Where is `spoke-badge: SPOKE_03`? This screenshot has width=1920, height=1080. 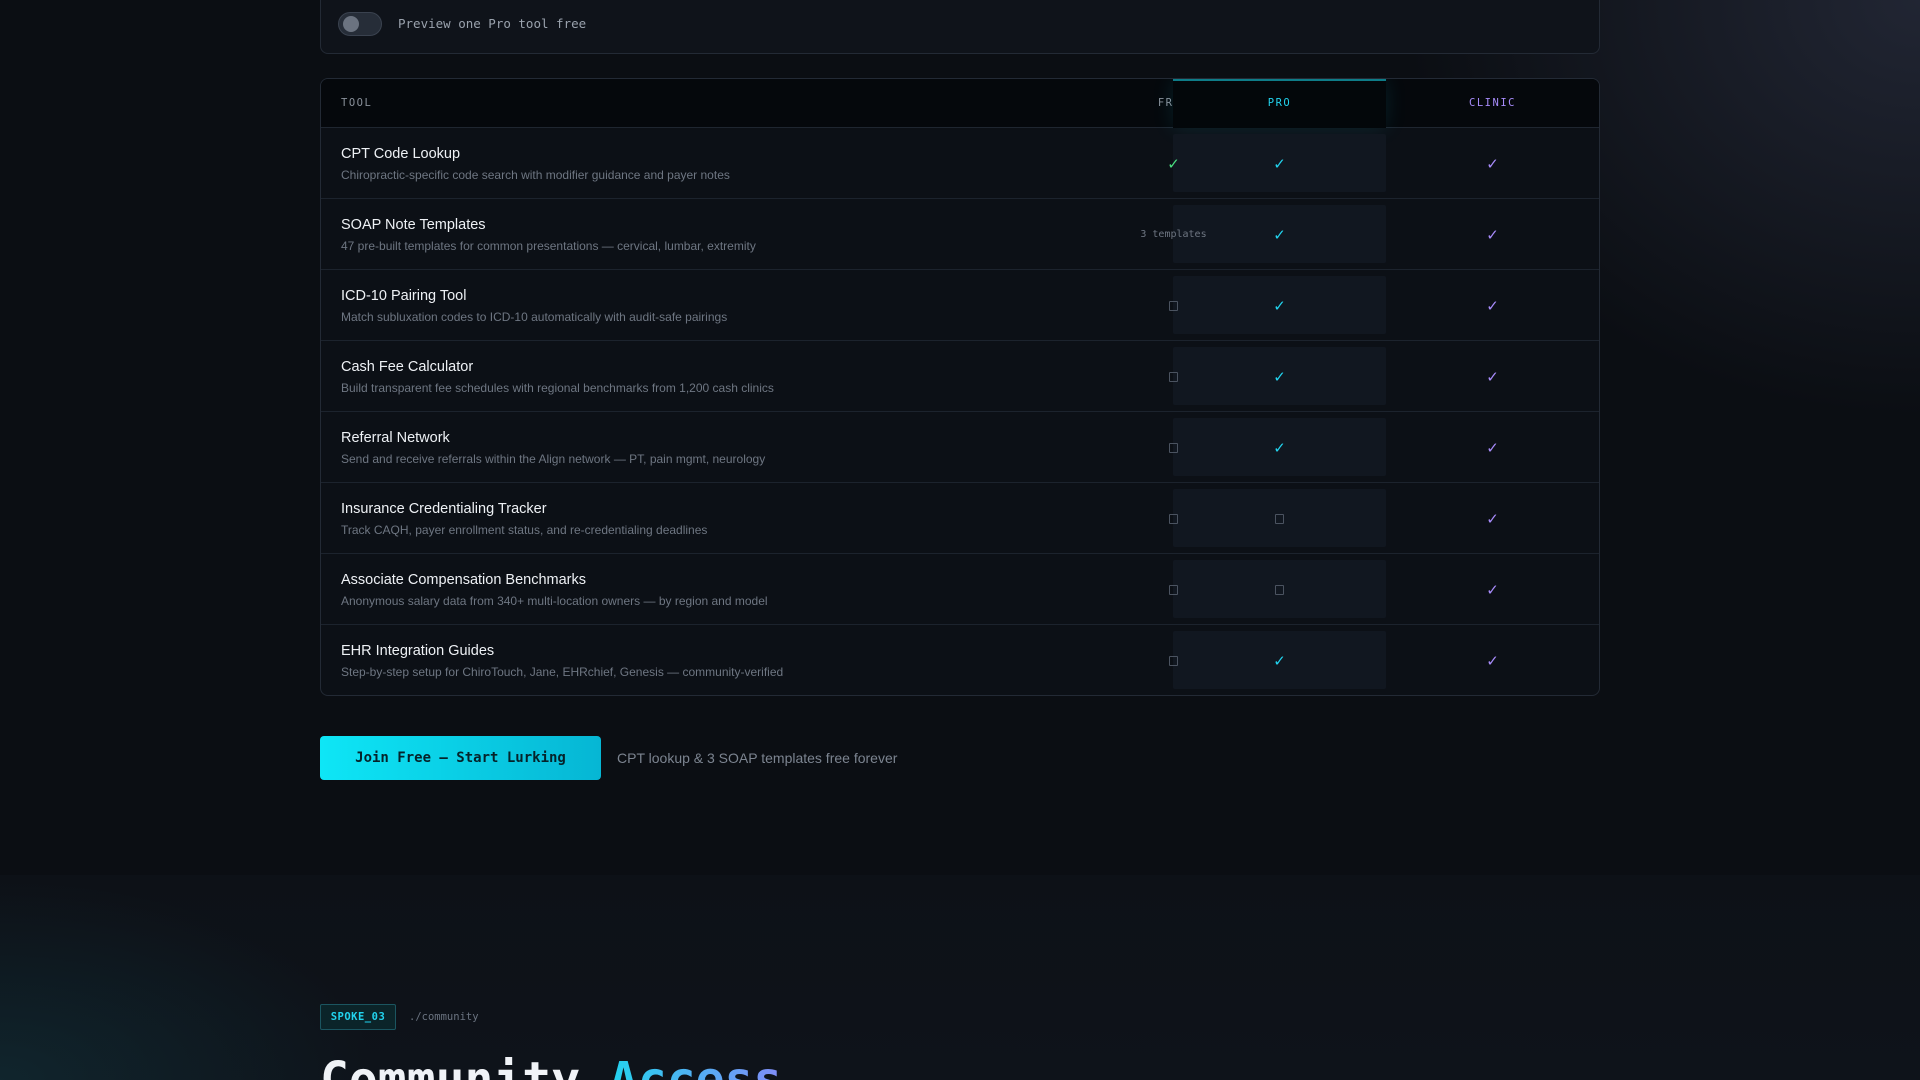 spoke-badge: SPOKE_03 is located at coordinates (358, 1017).